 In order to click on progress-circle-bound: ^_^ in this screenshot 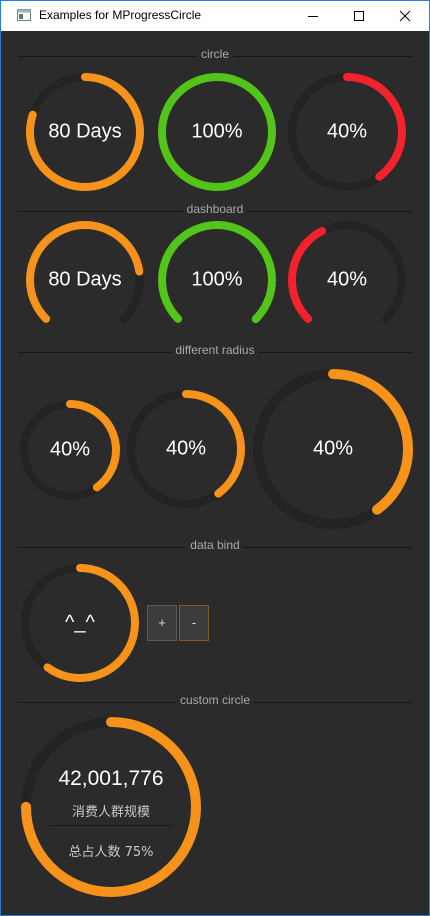, I will do `click(80, 623)`.